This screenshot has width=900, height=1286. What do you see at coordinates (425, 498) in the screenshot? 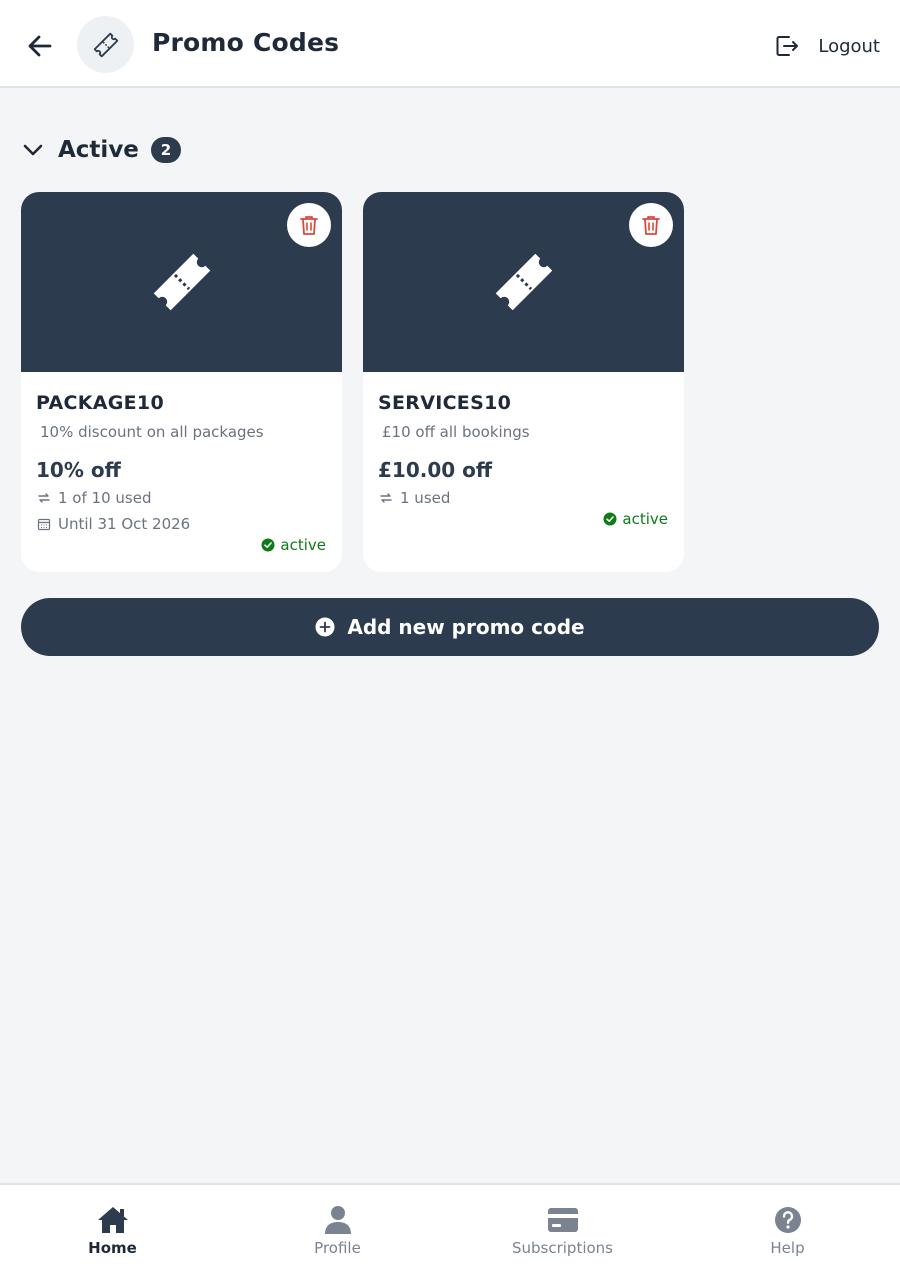
I see `usage-text: 1 used` at bounding box center [425, 498].